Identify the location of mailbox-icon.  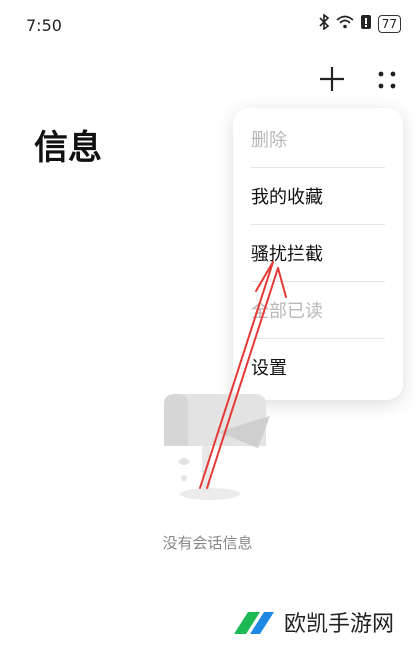
(217, 447).